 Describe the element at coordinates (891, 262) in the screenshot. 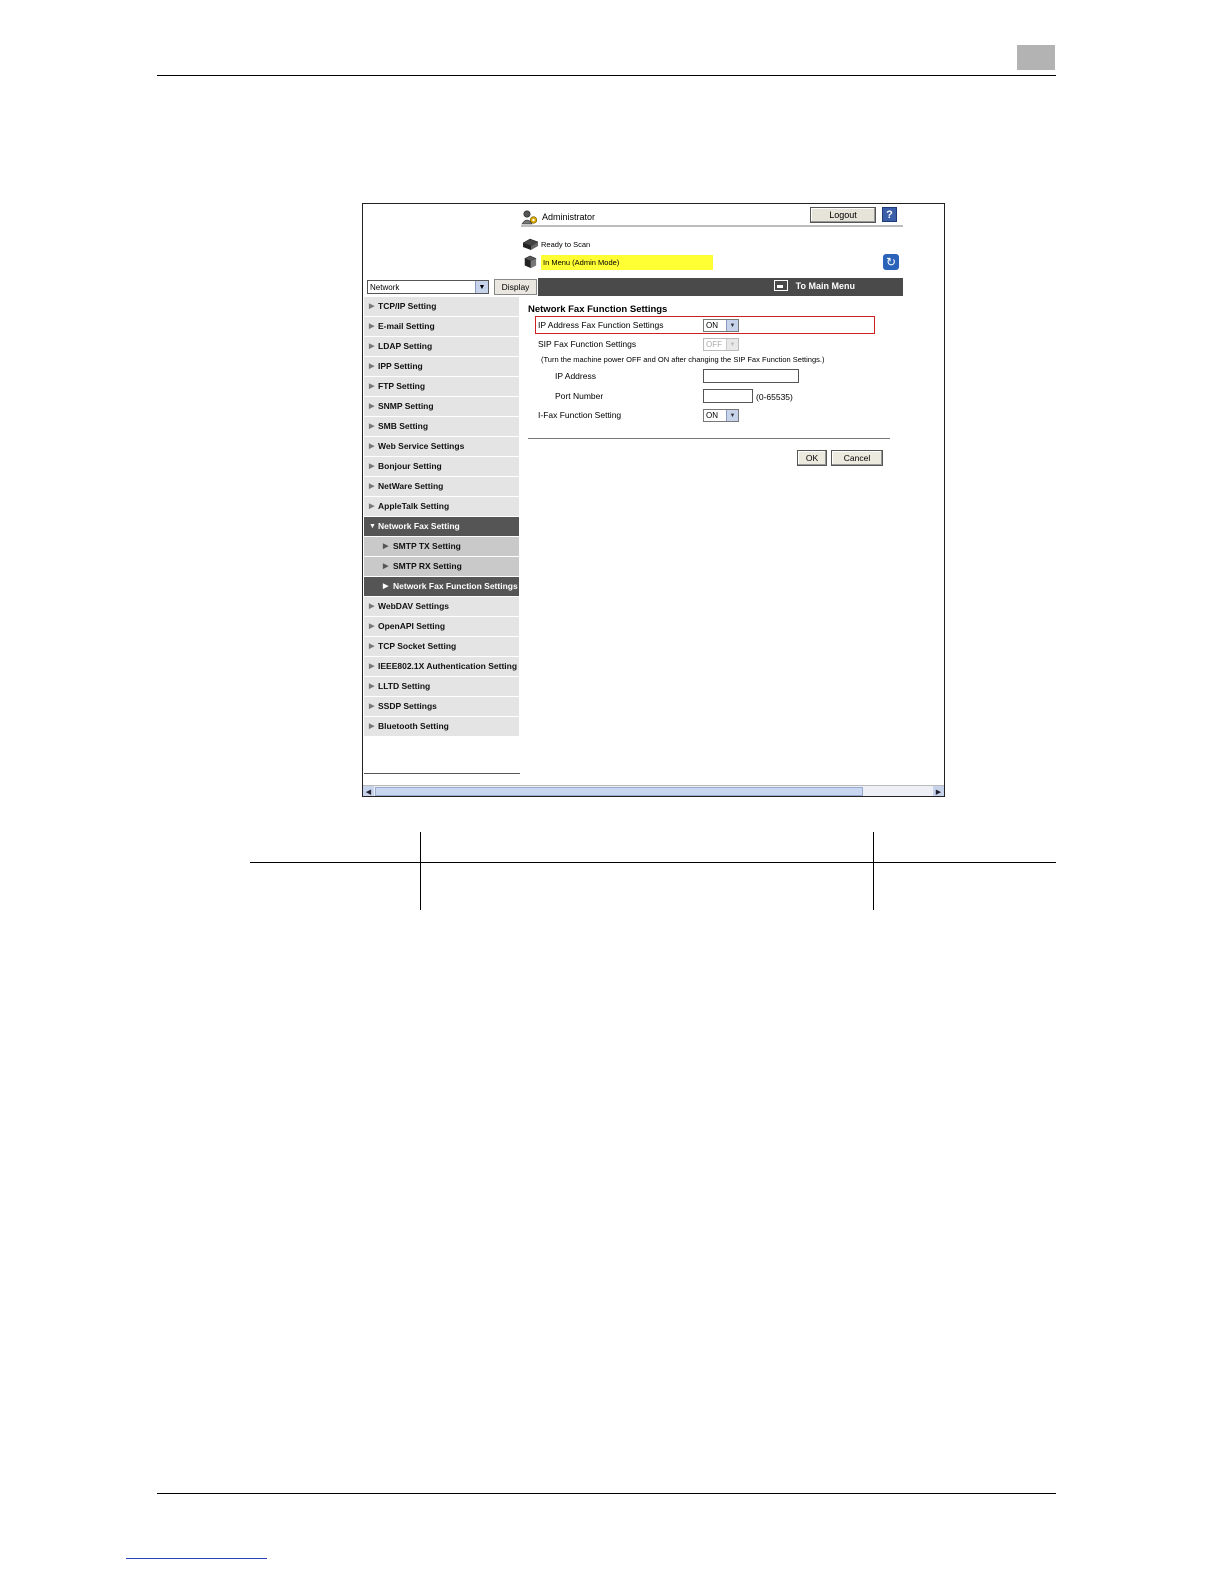

I see `refresh-icon: ↻` at that location.